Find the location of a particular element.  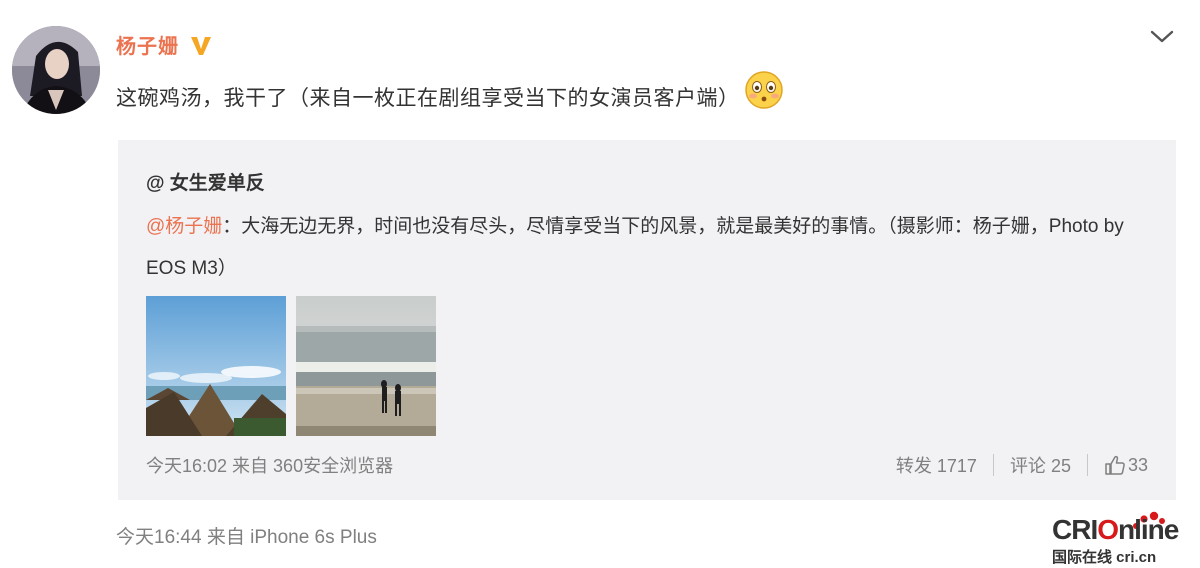

author-row: 杨子姗 is located at coordinates (164, 44).